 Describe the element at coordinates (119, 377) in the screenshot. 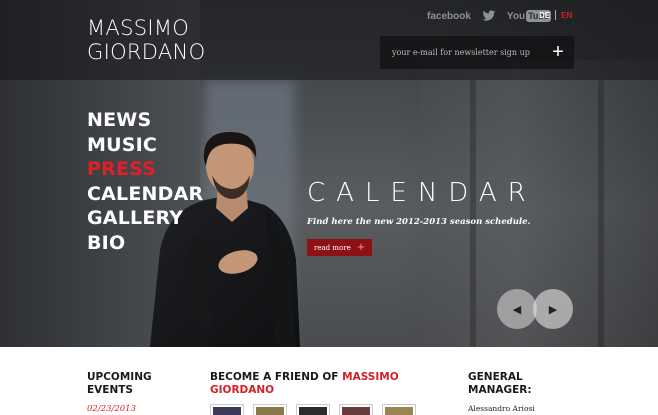

I see `upcoming-heading-line-1: UPCOMING` at that location.